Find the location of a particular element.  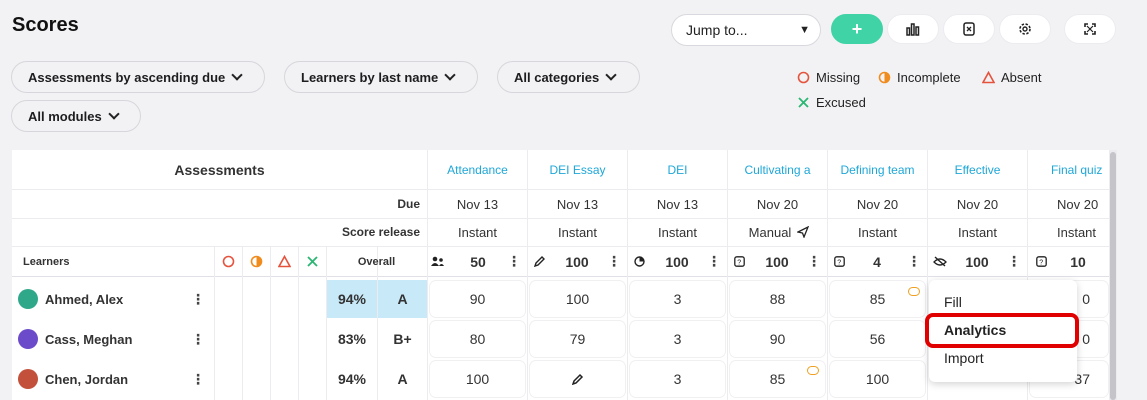

settings-button is located at coordinates (1025, 29).